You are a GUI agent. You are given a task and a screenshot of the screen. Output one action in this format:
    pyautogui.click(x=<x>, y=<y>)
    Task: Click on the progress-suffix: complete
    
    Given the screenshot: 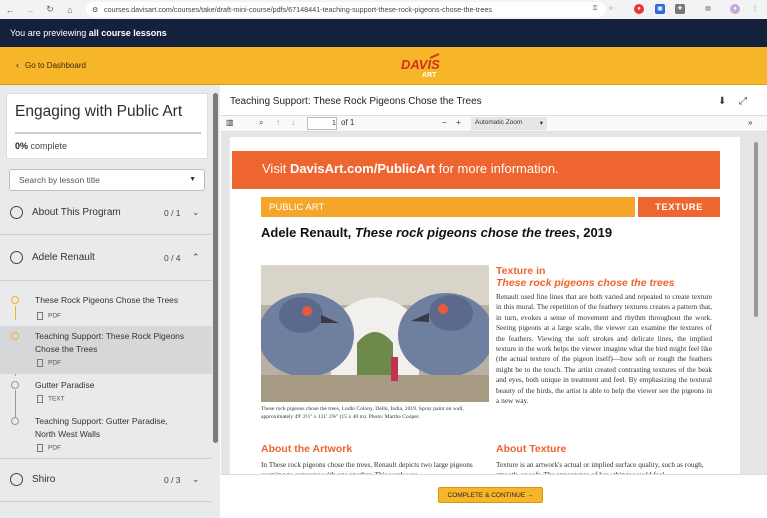 What is the action you would take?
    pyautogui.click(x=48, y=146)
    